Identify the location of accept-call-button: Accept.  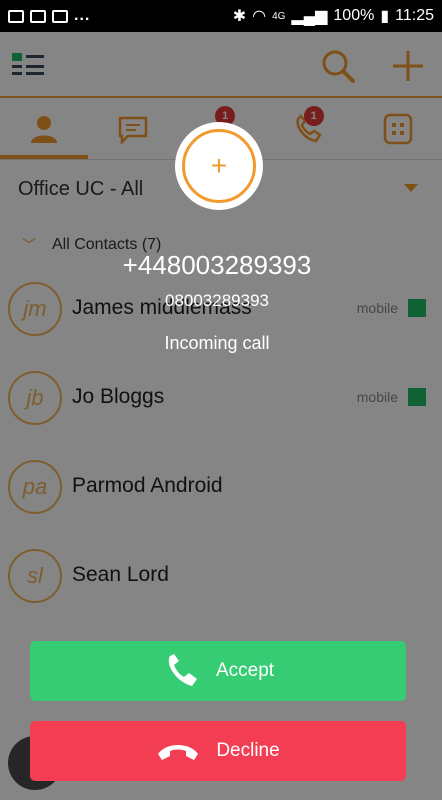
(218, 671).